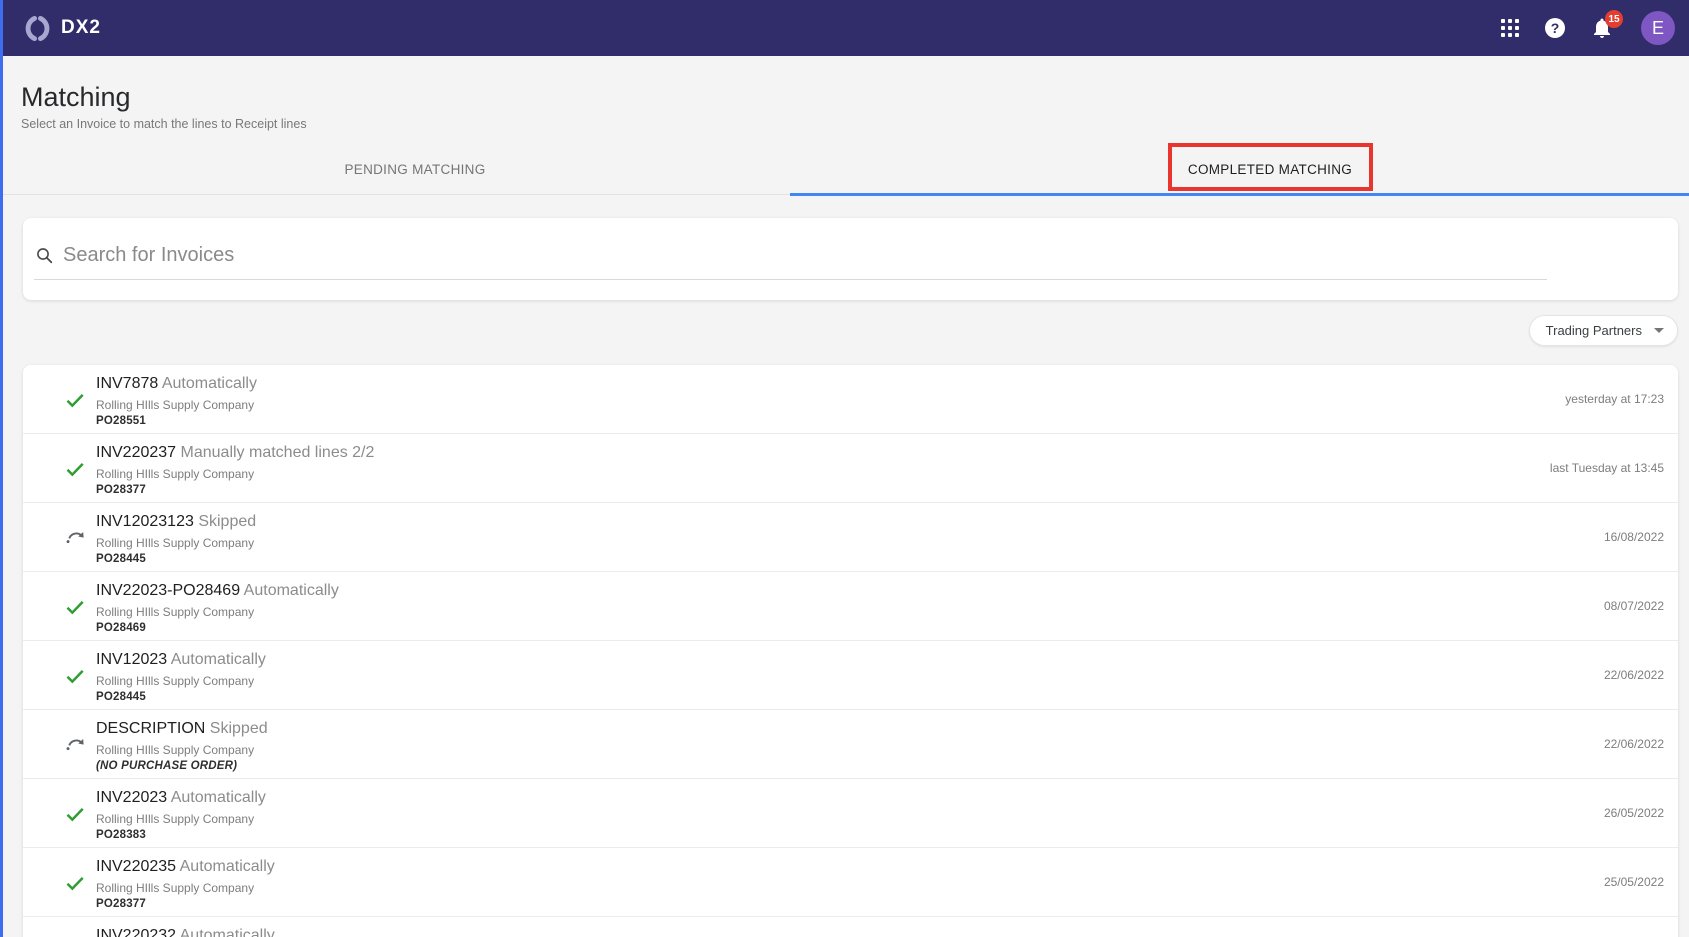 The image size is (1689, 937). What do you see at coordinates (37, 28) in the screenshot?
I see `dx2-logo-icon` at bounding box center [37, 28].